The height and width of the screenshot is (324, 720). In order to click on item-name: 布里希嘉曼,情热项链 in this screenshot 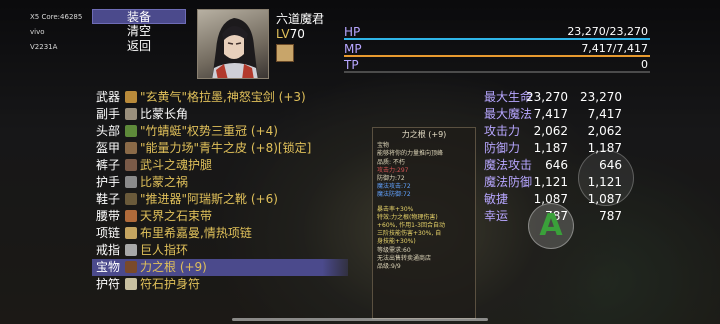, I will do `click(196, 233)`.